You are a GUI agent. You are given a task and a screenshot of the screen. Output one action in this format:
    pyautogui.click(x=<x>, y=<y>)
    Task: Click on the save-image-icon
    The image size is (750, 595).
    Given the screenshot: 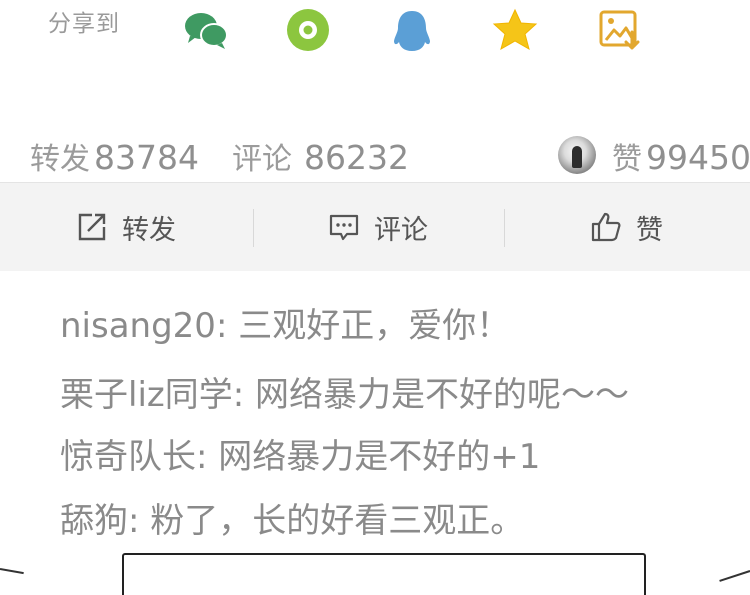 What is the action you would take?
    pyautogui.click(x=620, y=30)
    